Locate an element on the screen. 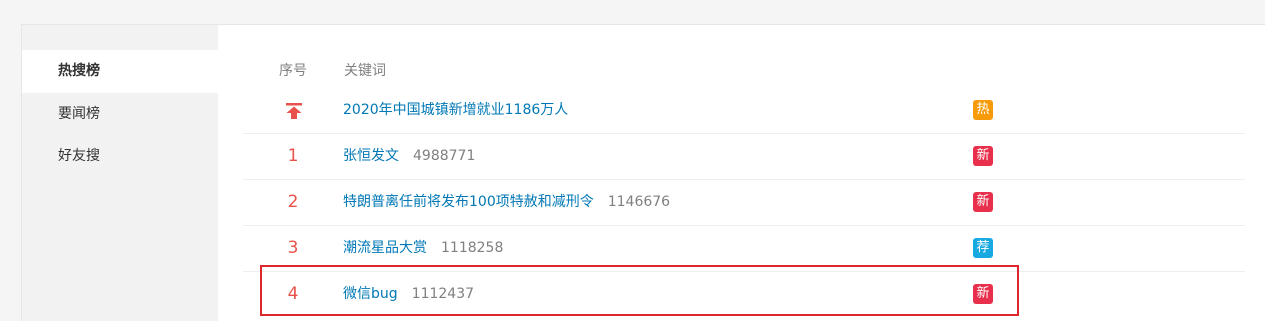  sidebar-item-friends-search: 好友搜 is located at coordinates (120, 156).